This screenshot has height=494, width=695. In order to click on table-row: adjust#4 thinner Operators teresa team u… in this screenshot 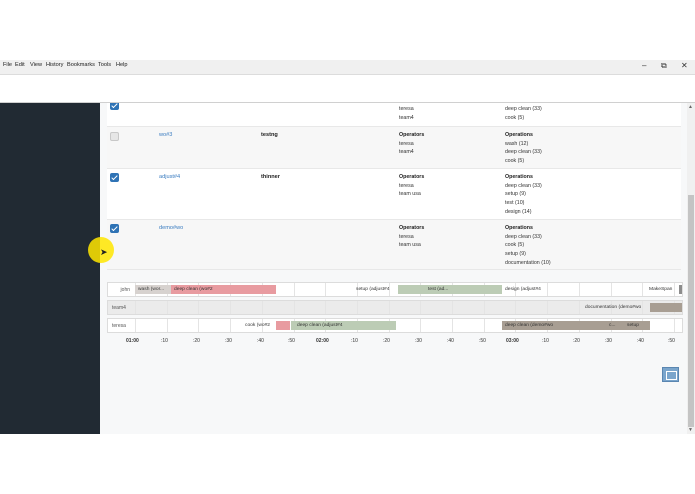, I will do `click(394, 194)`.